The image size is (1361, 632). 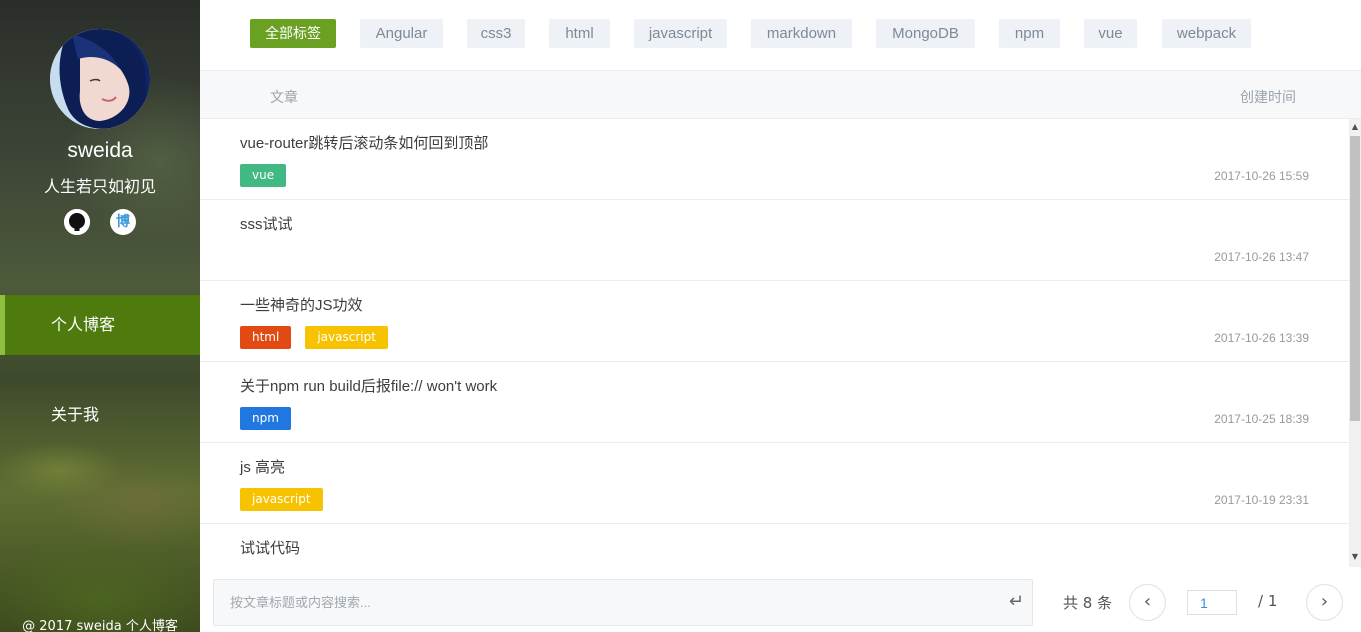 What do you see at coordinates (100, 625) in the screenshot?
I see `footer-copyright: @ 2017 sweida 个人博客` at bounding box center [100, 625].